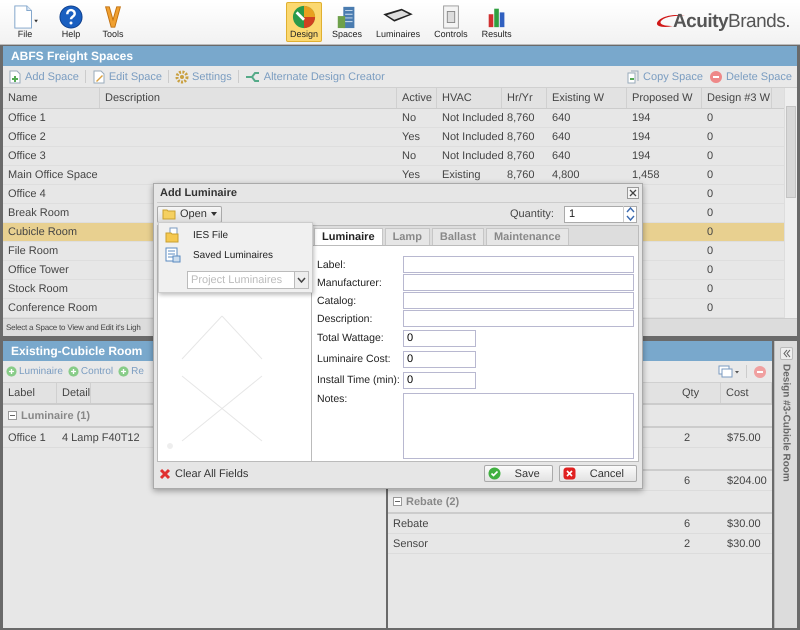 This screenshot has height=630, width=800. Describe the element at coordinates (641, 156) in the screenshot. I see `table-cell: 194` at that location.